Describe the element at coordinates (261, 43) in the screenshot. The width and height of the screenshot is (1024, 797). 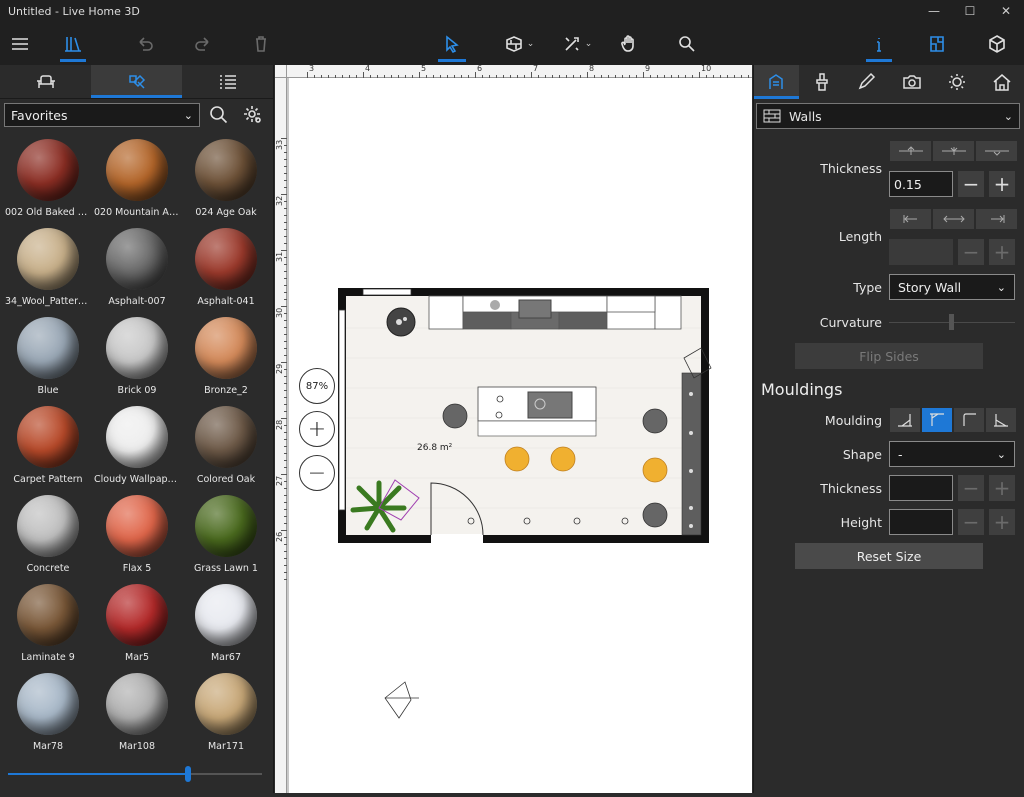
I see `trash-icon` at that location.